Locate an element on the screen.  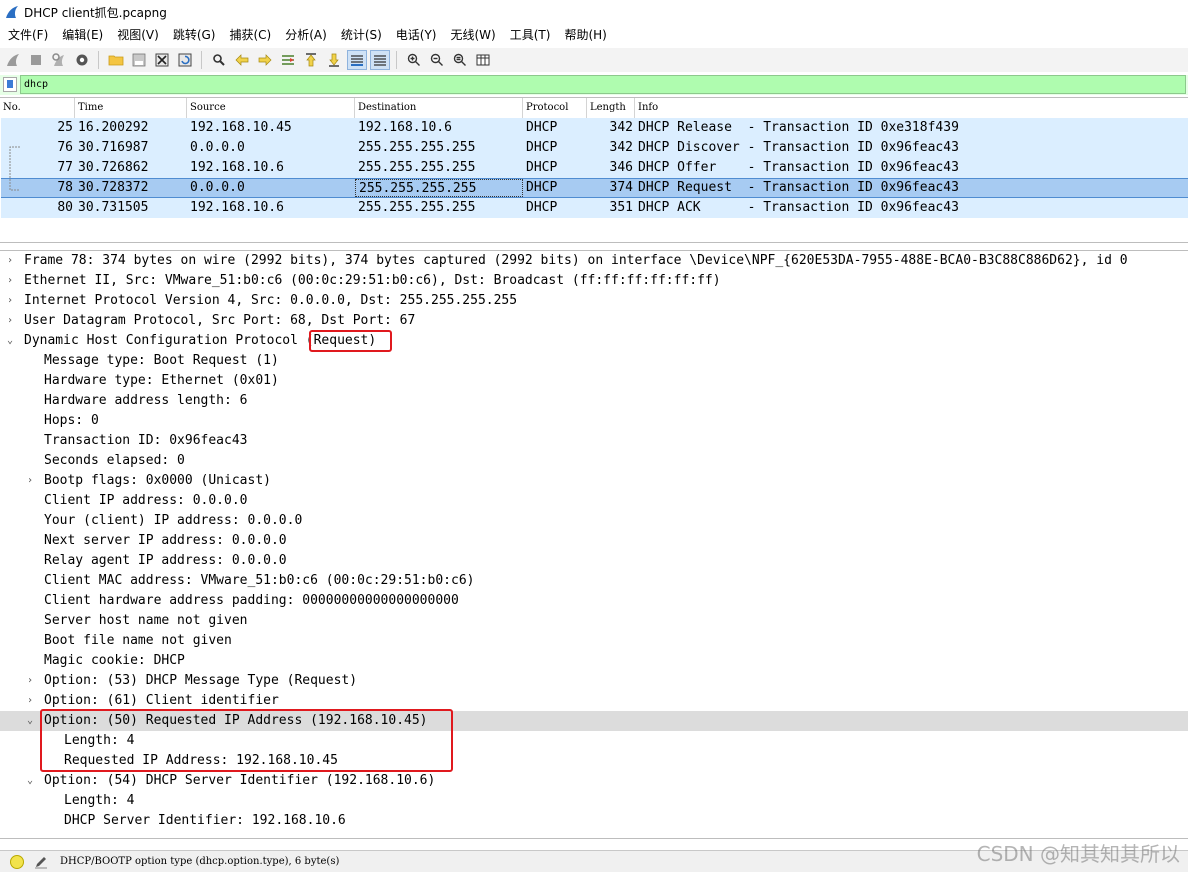
column-header-no: No. is located at coordinates (37, 108).